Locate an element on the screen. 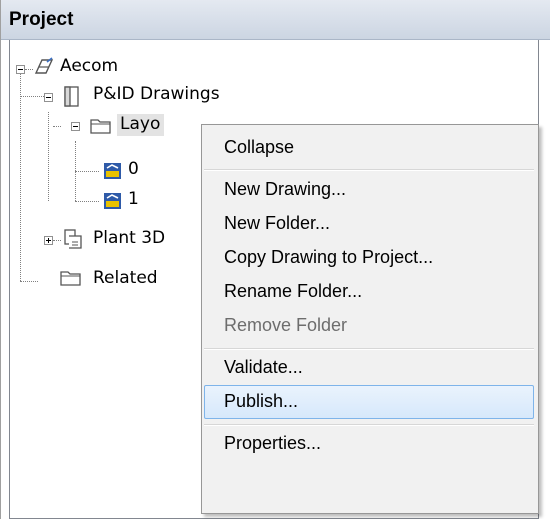 The image size is (550, 519). menu-item-label: Collapse is located at coordinates (259, 147).